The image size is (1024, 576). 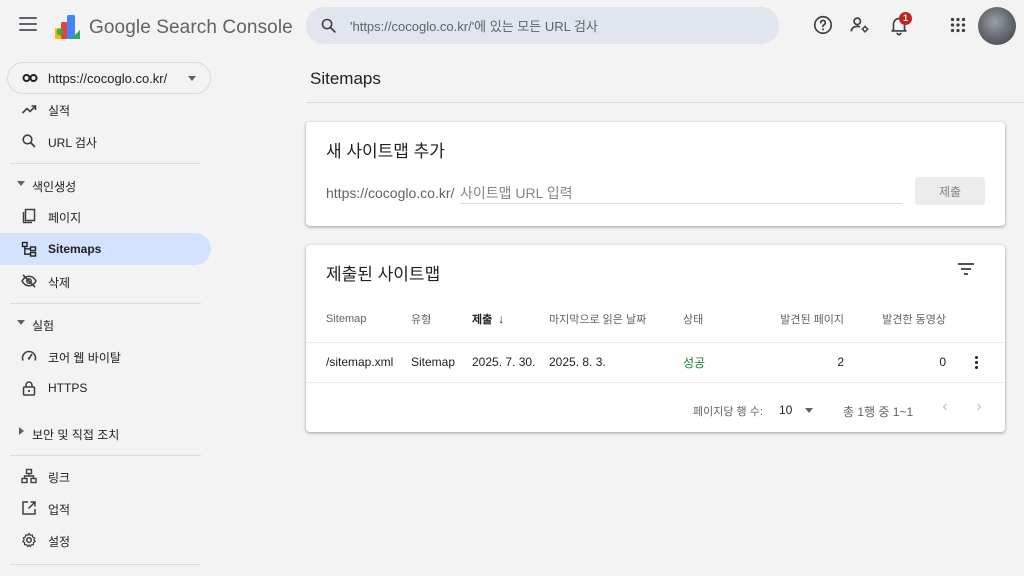 I want to click on sidebar-item-https: HTTPS, so click(x=105, y=388).